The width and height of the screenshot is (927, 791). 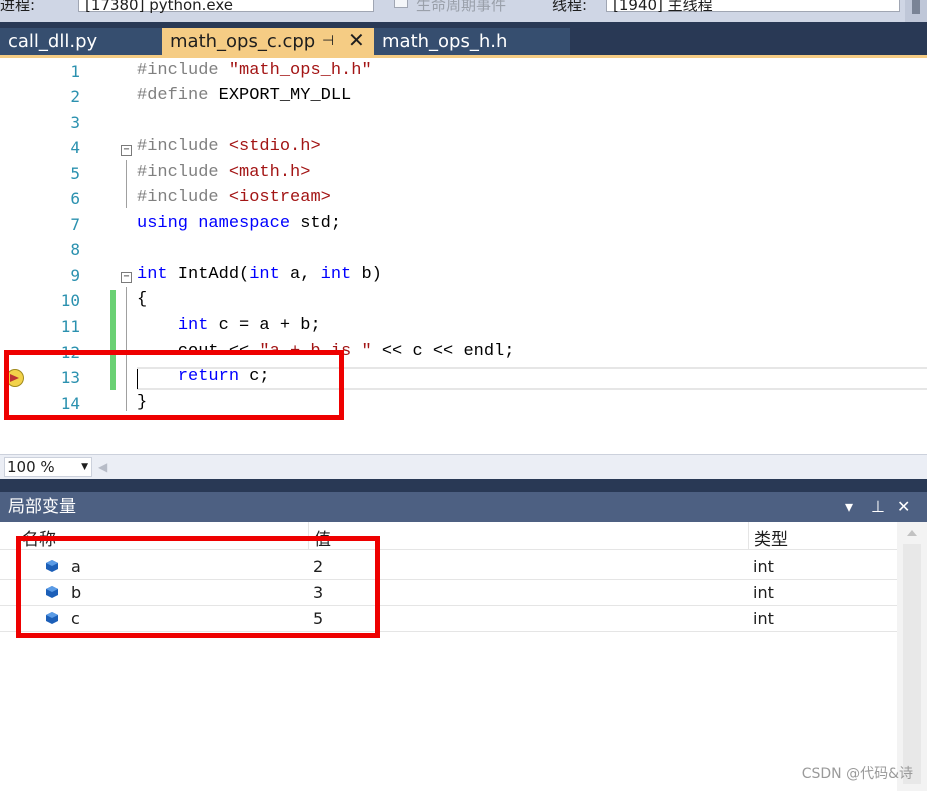 I want to click on tab-label: math_ops_c.cpp, so click(x=243, y=41).